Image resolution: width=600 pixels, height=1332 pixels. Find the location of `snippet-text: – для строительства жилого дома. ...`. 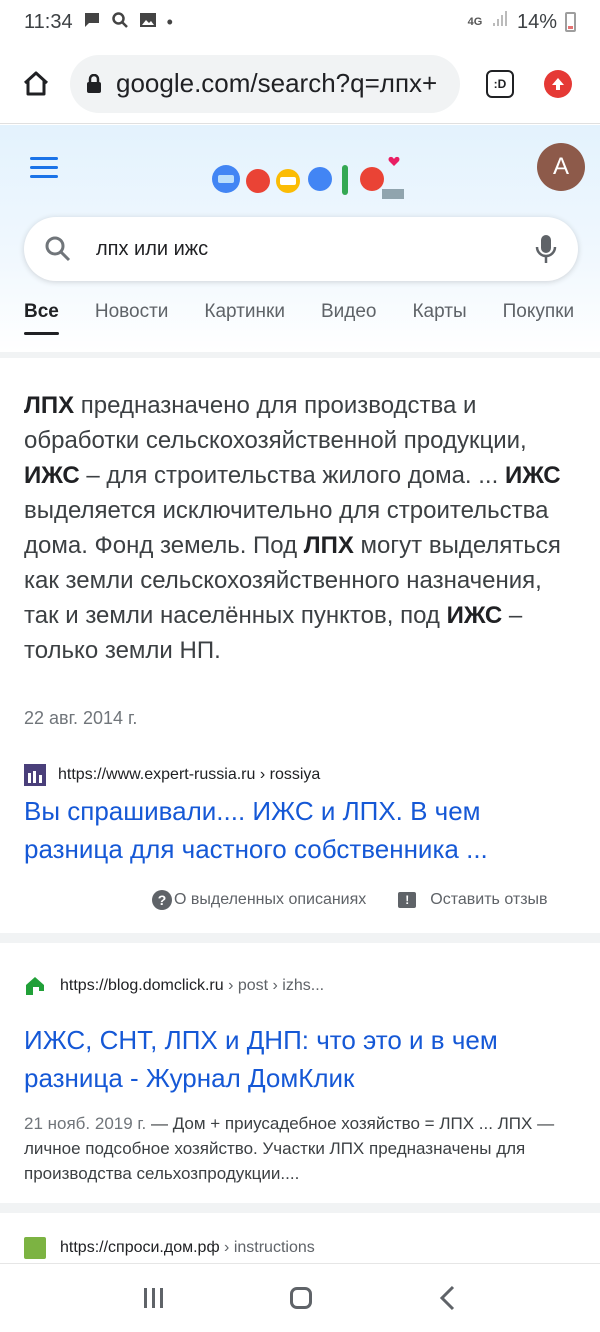

snippet-text: – для строительства жилого дома. ... is located at coordinates (292, 475).